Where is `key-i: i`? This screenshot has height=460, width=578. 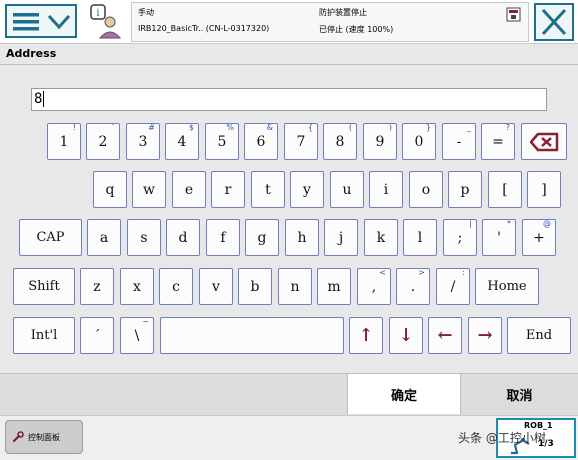
key-i: i is located at coordinates (386, 189).